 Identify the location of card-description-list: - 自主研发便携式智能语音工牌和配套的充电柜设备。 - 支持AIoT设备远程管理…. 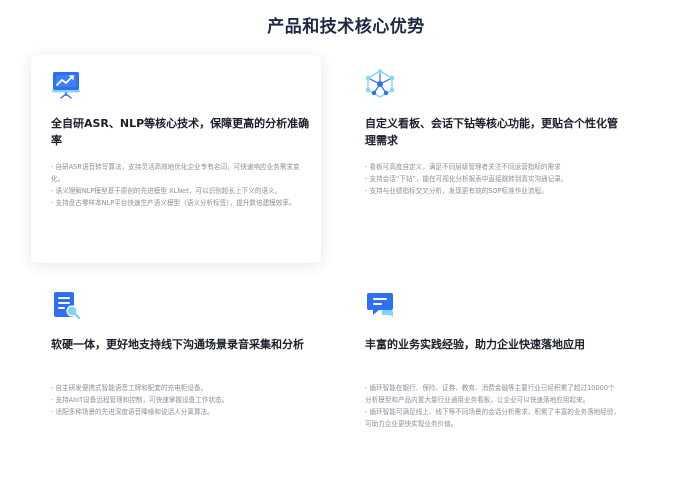
(179, 400).